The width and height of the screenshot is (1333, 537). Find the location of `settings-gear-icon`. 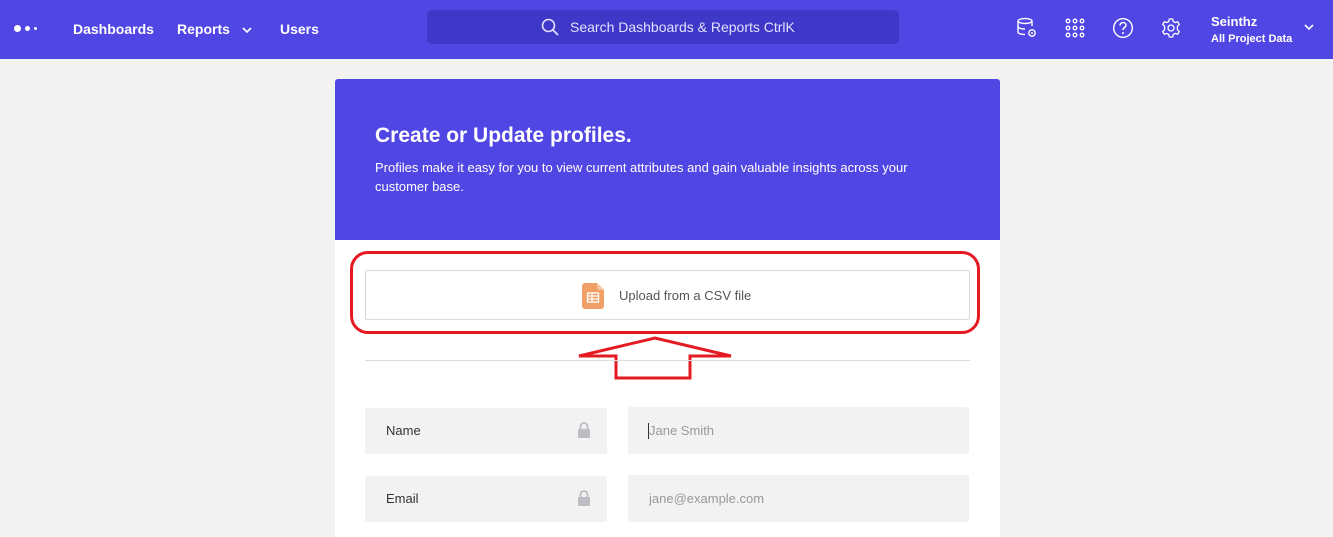

settings-gear-icon is located at coordinates (1171, 28).